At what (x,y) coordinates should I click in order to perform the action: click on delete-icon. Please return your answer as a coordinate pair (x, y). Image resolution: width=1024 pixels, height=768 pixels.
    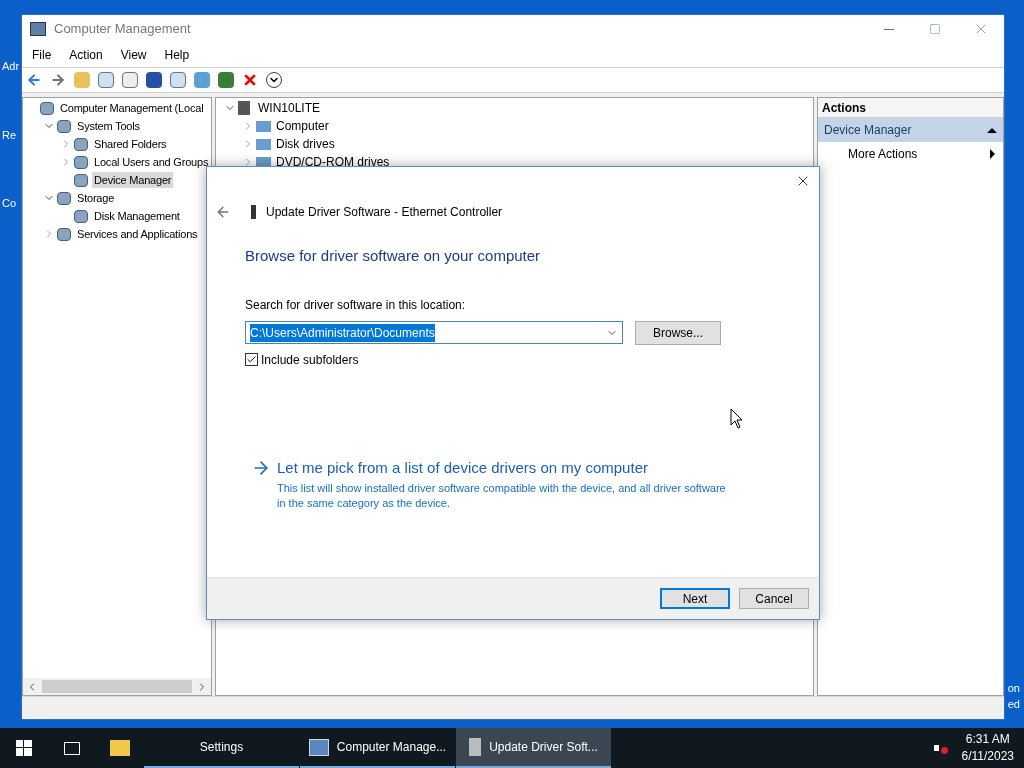
    Looking at the image, I should click on (250, 80).